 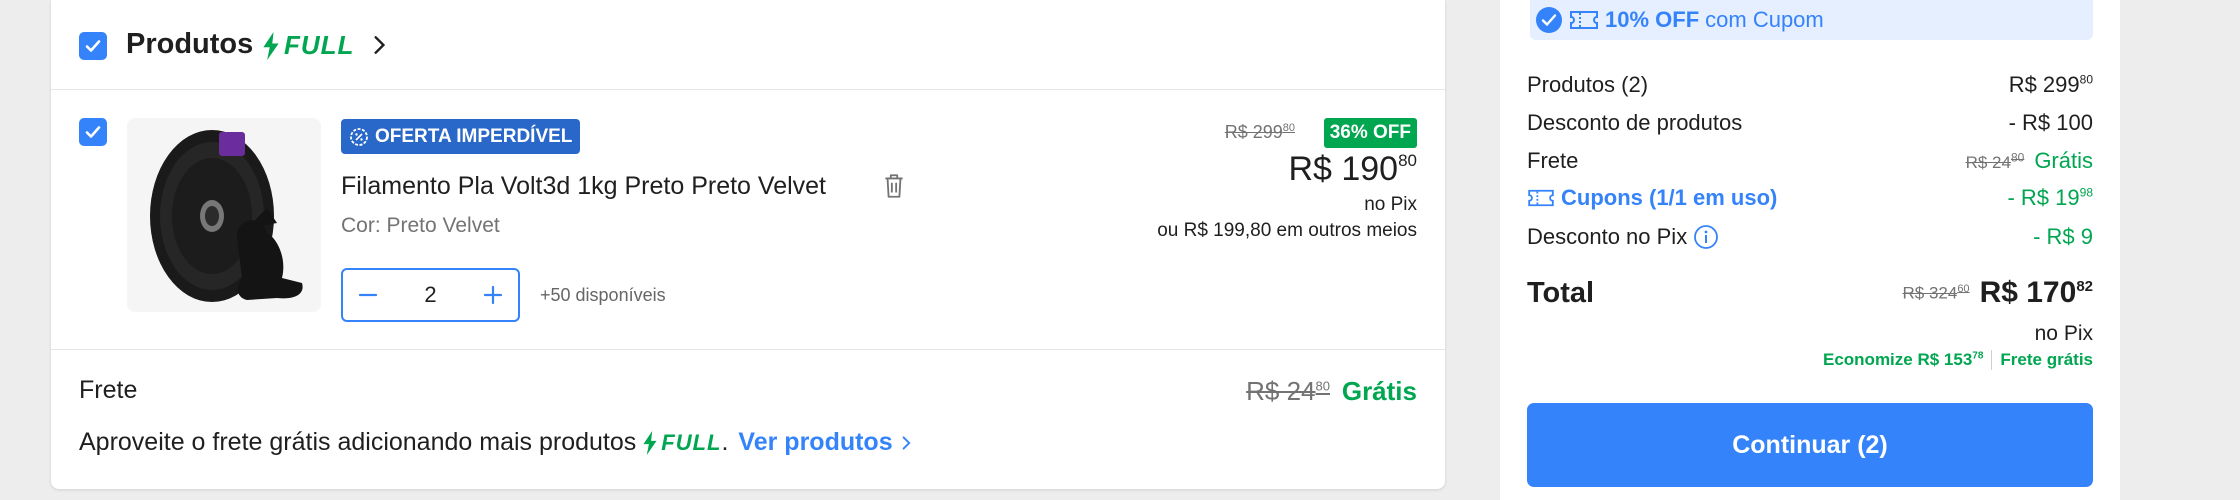 What do you see at coordinates (1259, 132) in the screenshot?
I see `old-price: R$ 29980` at bounding box center [1259, 132].